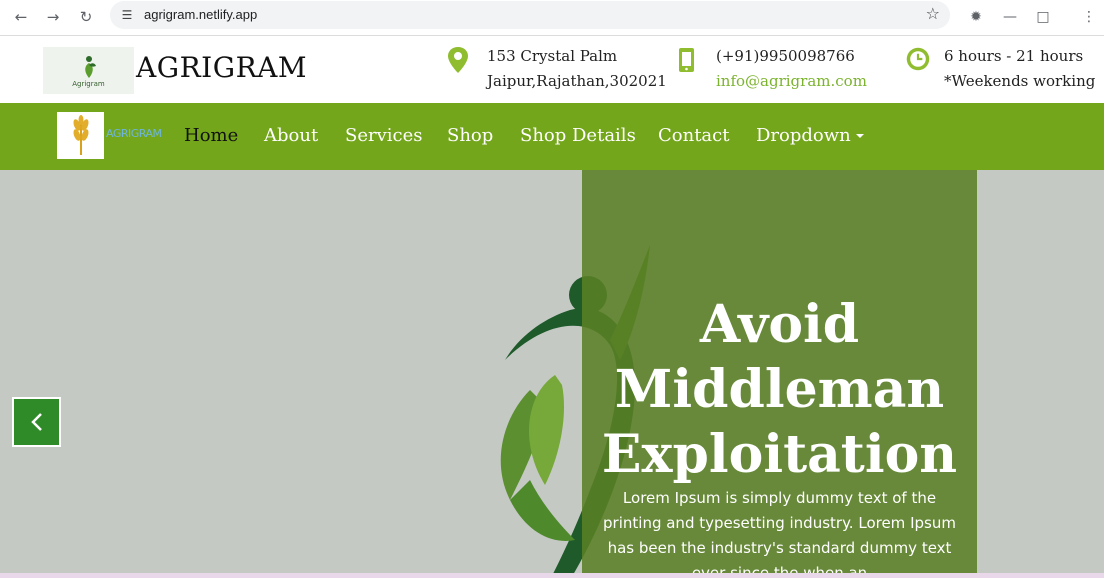 The width and height of the screenshot is (1104, 578). Describe the element at coordinates (933, 13) in the screenshot. I see `star-icon: ☆` at that location.